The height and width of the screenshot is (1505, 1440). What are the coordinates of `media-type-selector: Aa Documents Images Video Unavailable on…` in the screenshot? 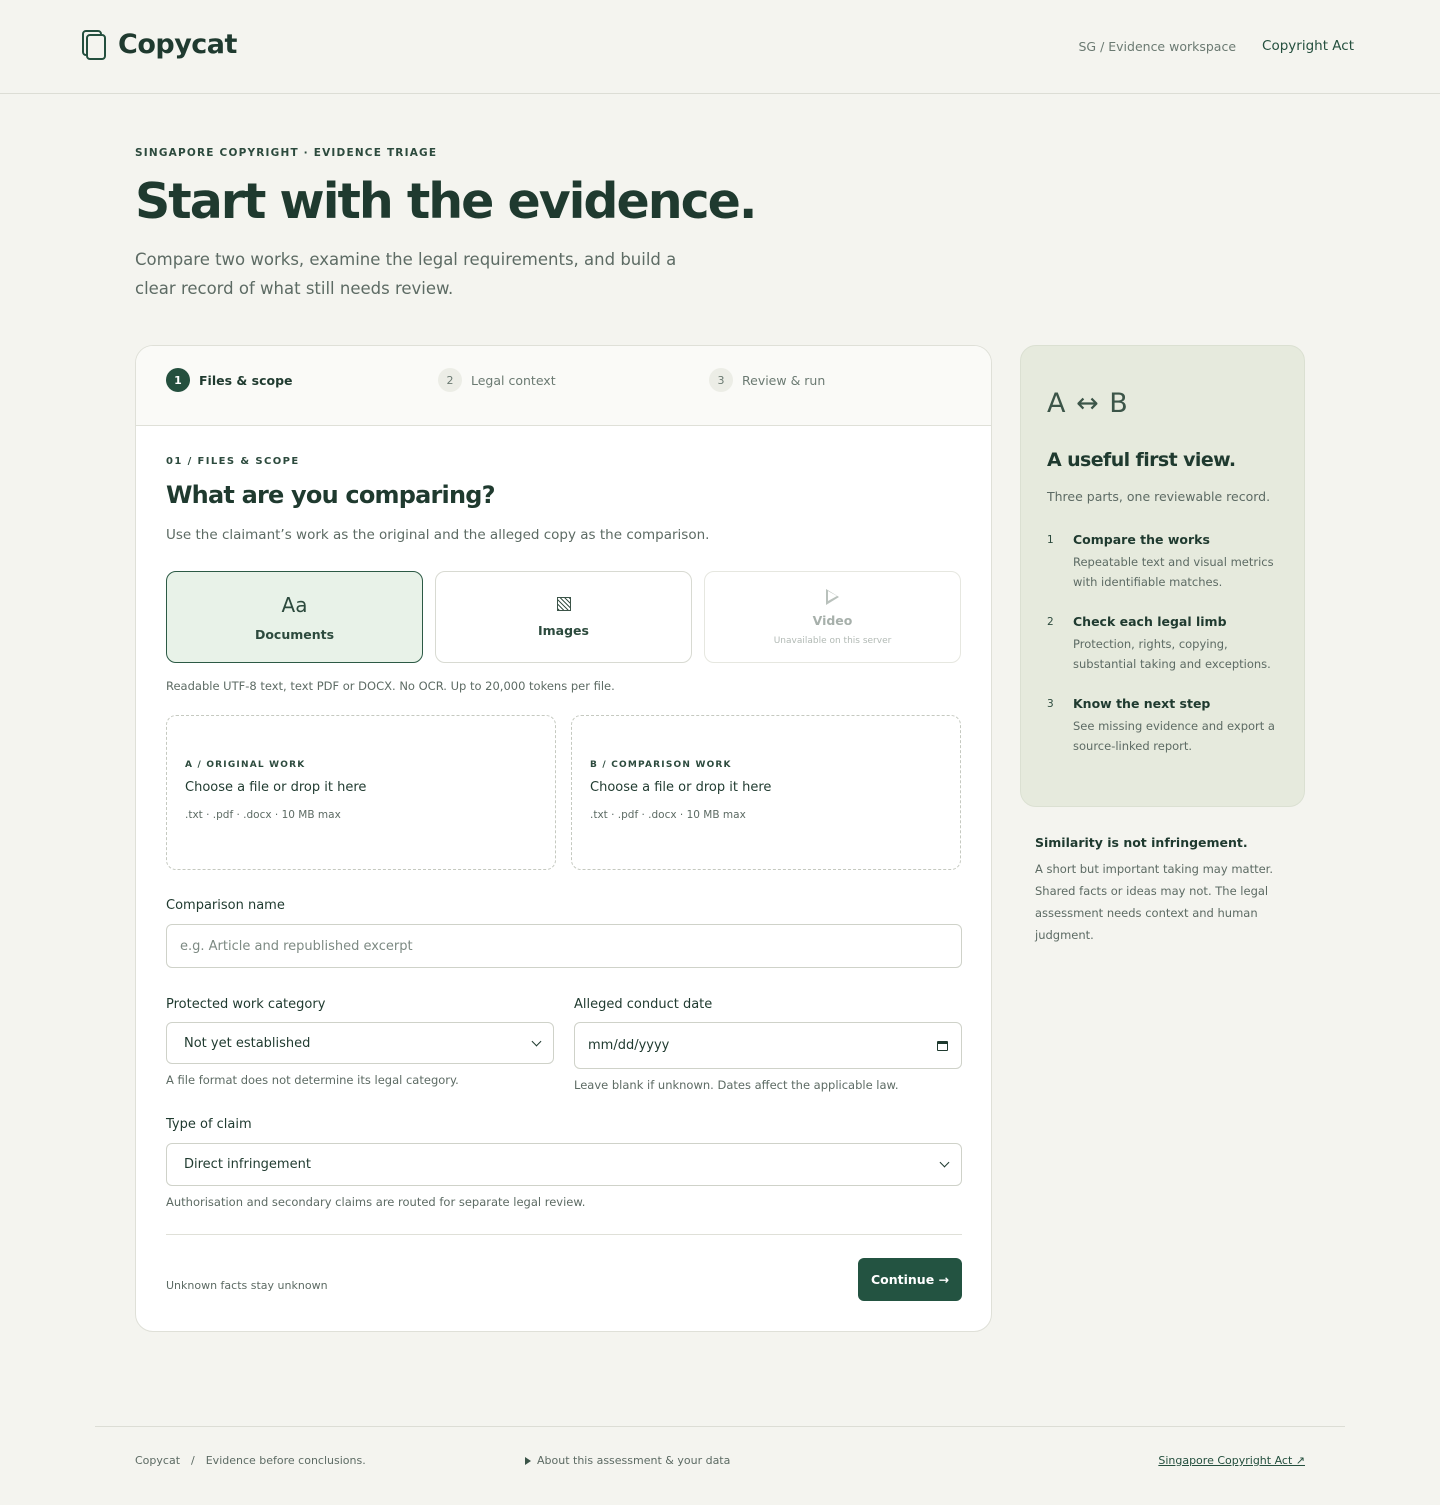 It's located at (564, 617).